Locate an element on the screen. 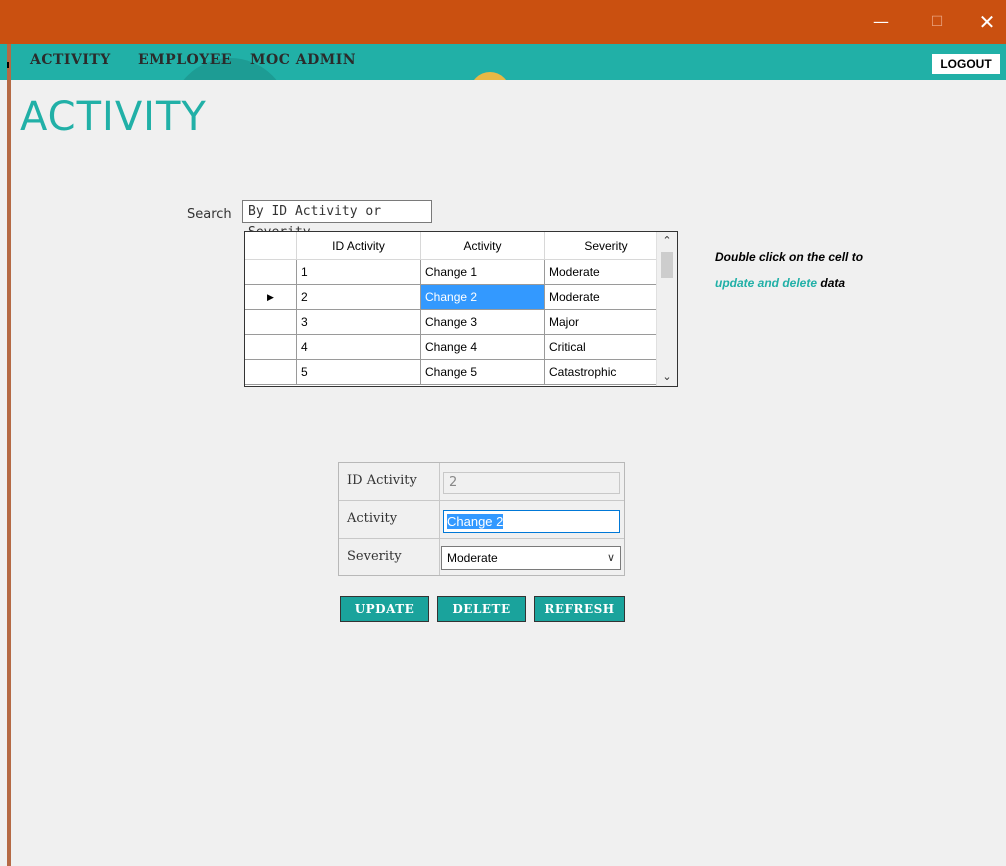 The height and width of the screenshot is (866, 1006). hint-line-2: update and delete data is located at coordinates (789, 283).